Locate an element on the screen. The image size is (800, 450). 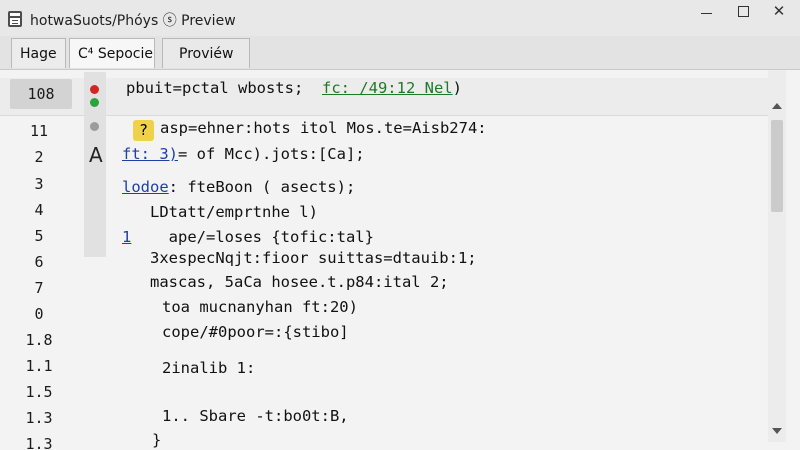
line-number: 1.8 is located at coordinates (39, 340).